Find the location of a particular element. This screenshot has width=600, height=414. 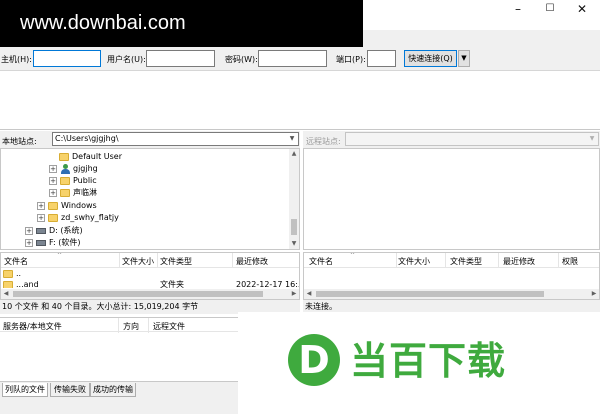

password-label: 密码(W): is located at coordinates (241, 59).